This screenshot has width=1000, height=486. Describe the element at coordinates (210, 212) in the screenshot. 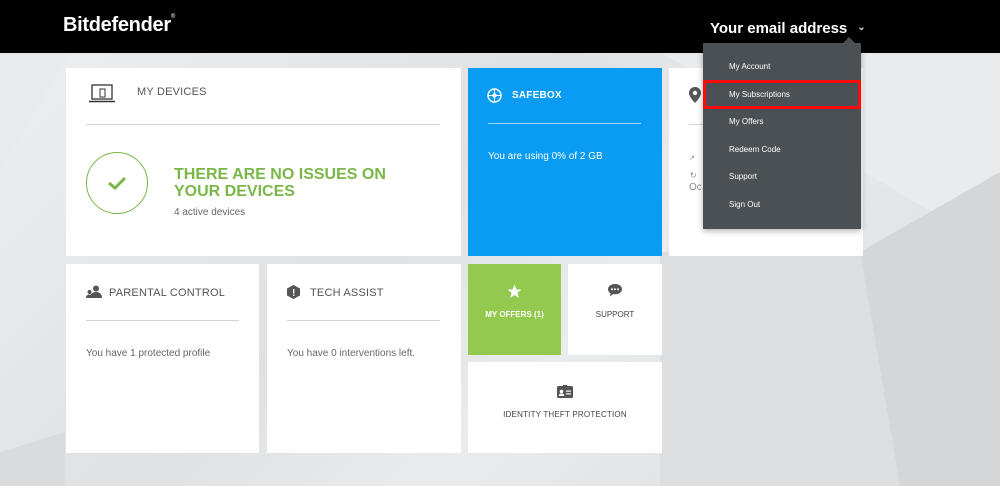

I see `active-devices-count: 4 active devices` at that location.